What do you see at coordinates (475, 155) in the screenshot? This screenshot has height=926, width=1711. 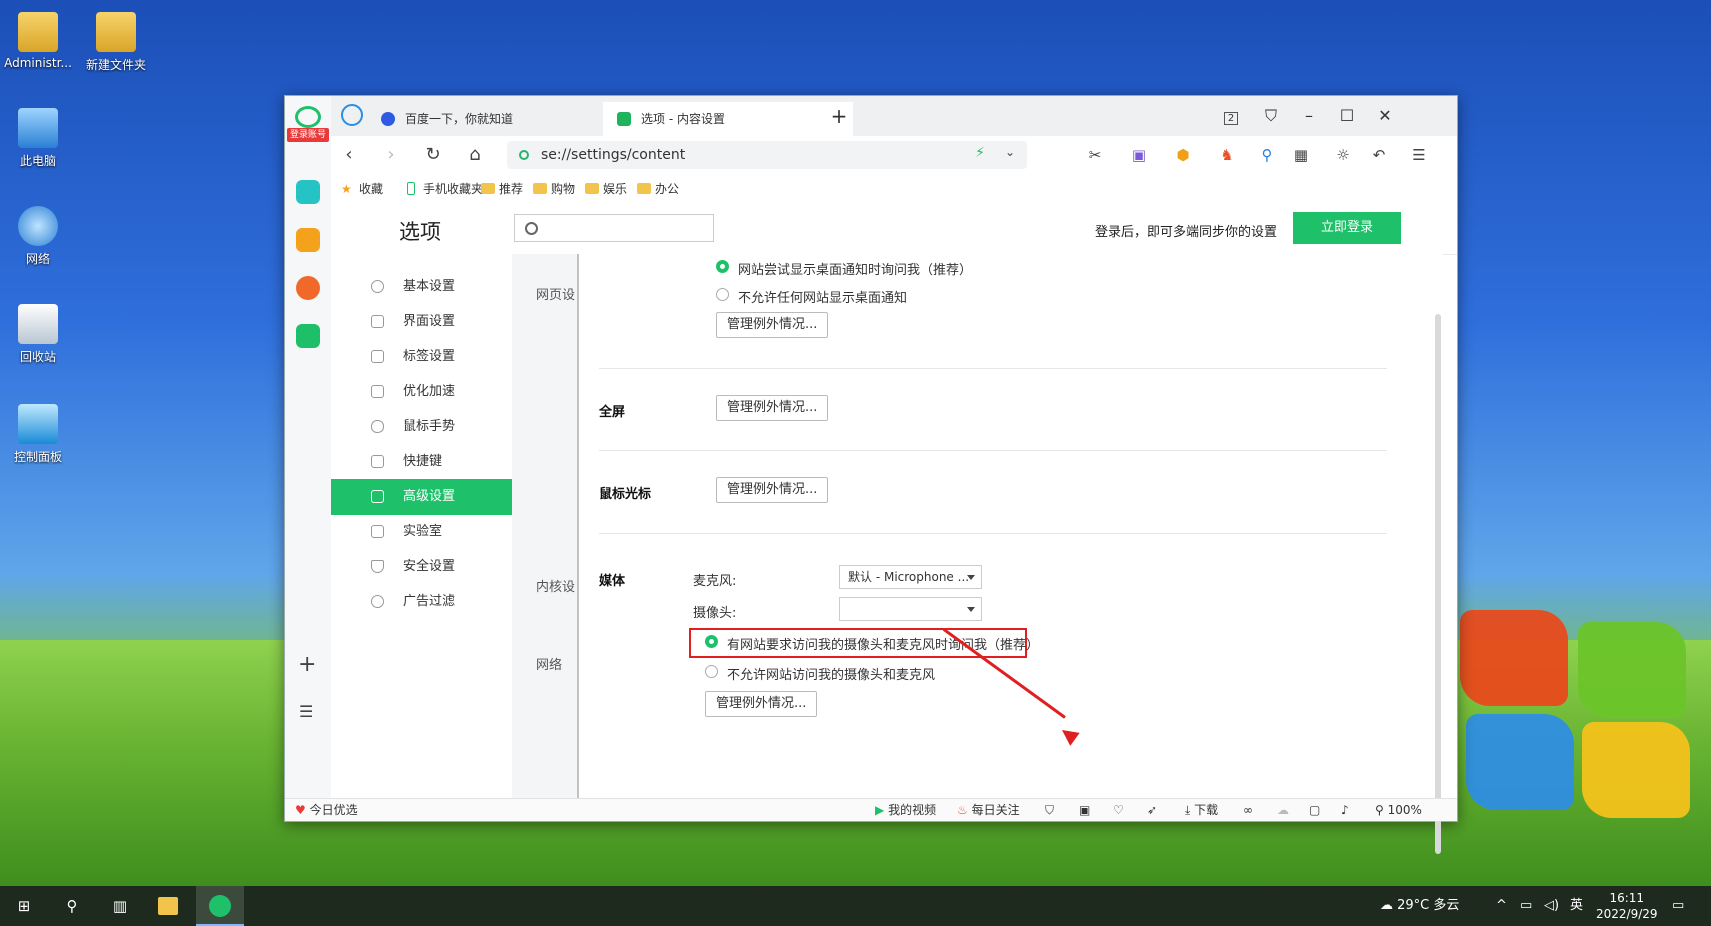 I see `home-button: ⌂` at bounding box center [475, 155].